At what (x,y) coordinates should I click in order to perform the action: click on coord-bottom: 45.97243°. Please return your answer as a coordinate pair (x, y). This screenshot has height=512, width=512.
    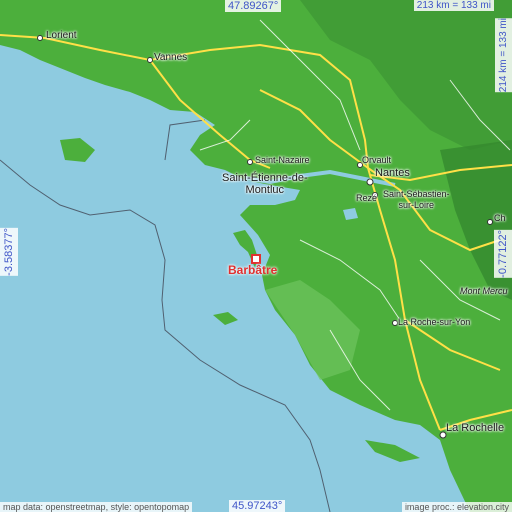
    Looking at the image, I should click on (257, 506).